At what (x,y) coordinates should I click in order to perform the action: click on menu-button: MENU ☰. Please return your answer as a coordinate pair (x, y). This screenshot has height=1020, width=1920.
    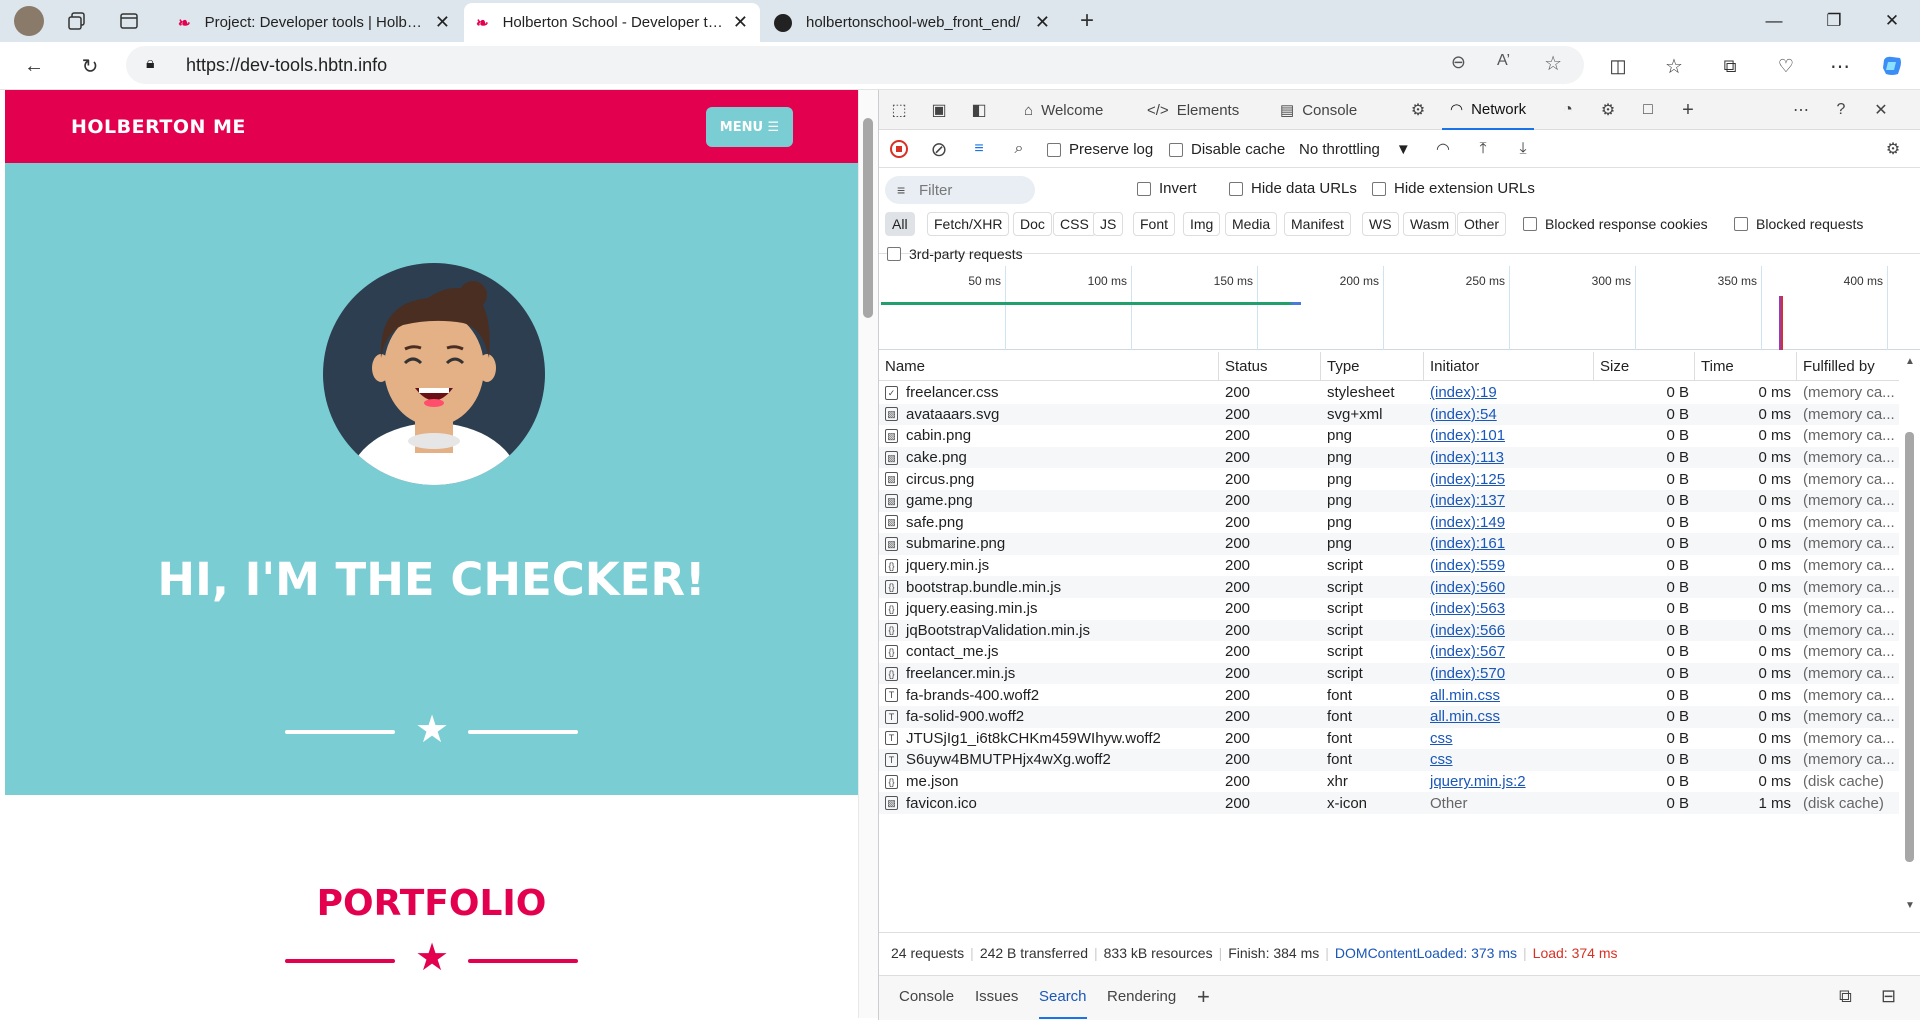
    Looking at the image, I should click on (749, 127).